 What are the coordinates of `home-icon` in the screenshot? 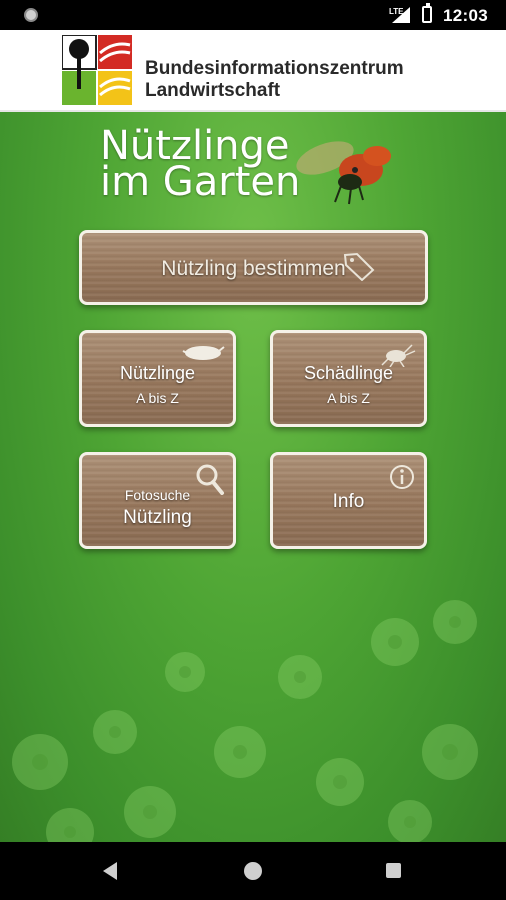 It's located at (253, 871).